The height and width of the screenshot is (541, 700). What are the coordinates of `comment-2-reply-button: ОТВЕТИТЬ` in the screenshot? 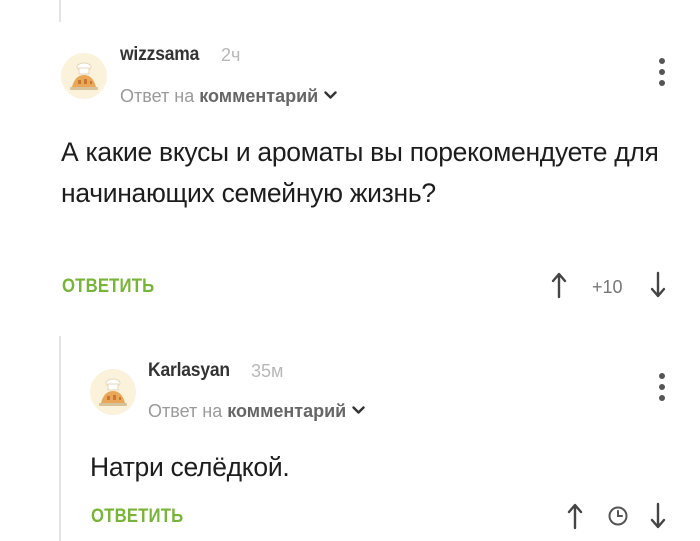 It's located at (137, 517).